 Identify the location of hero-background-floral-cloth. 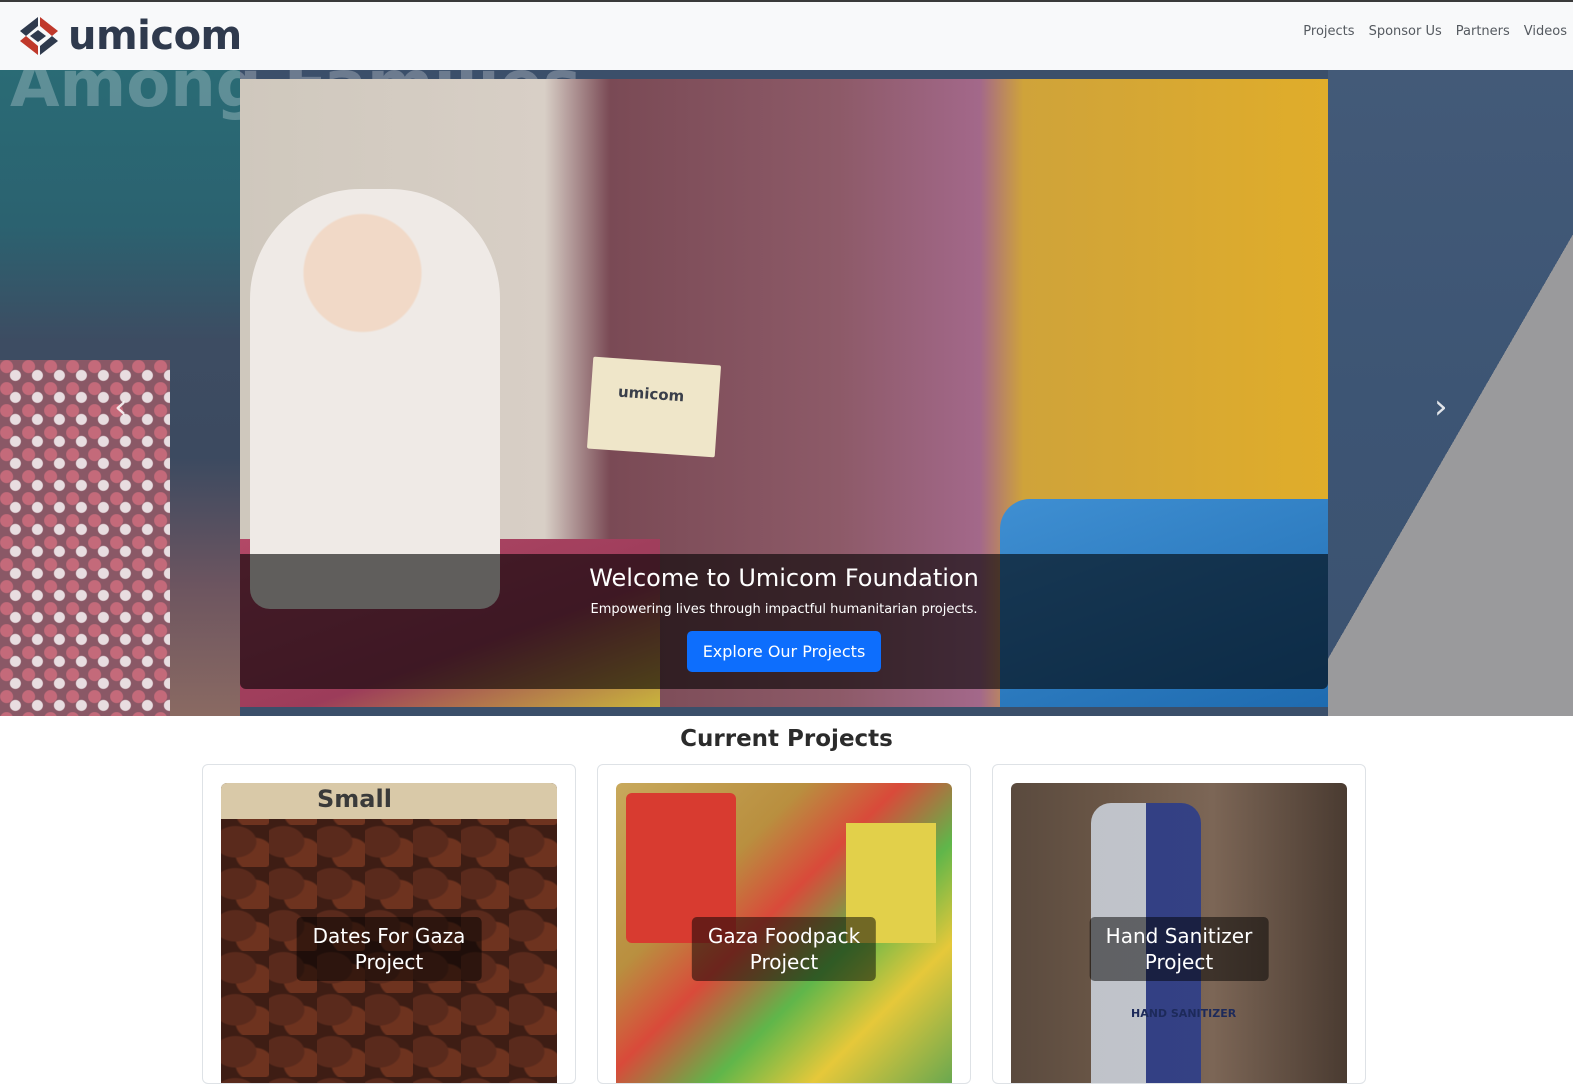
(85, 538).